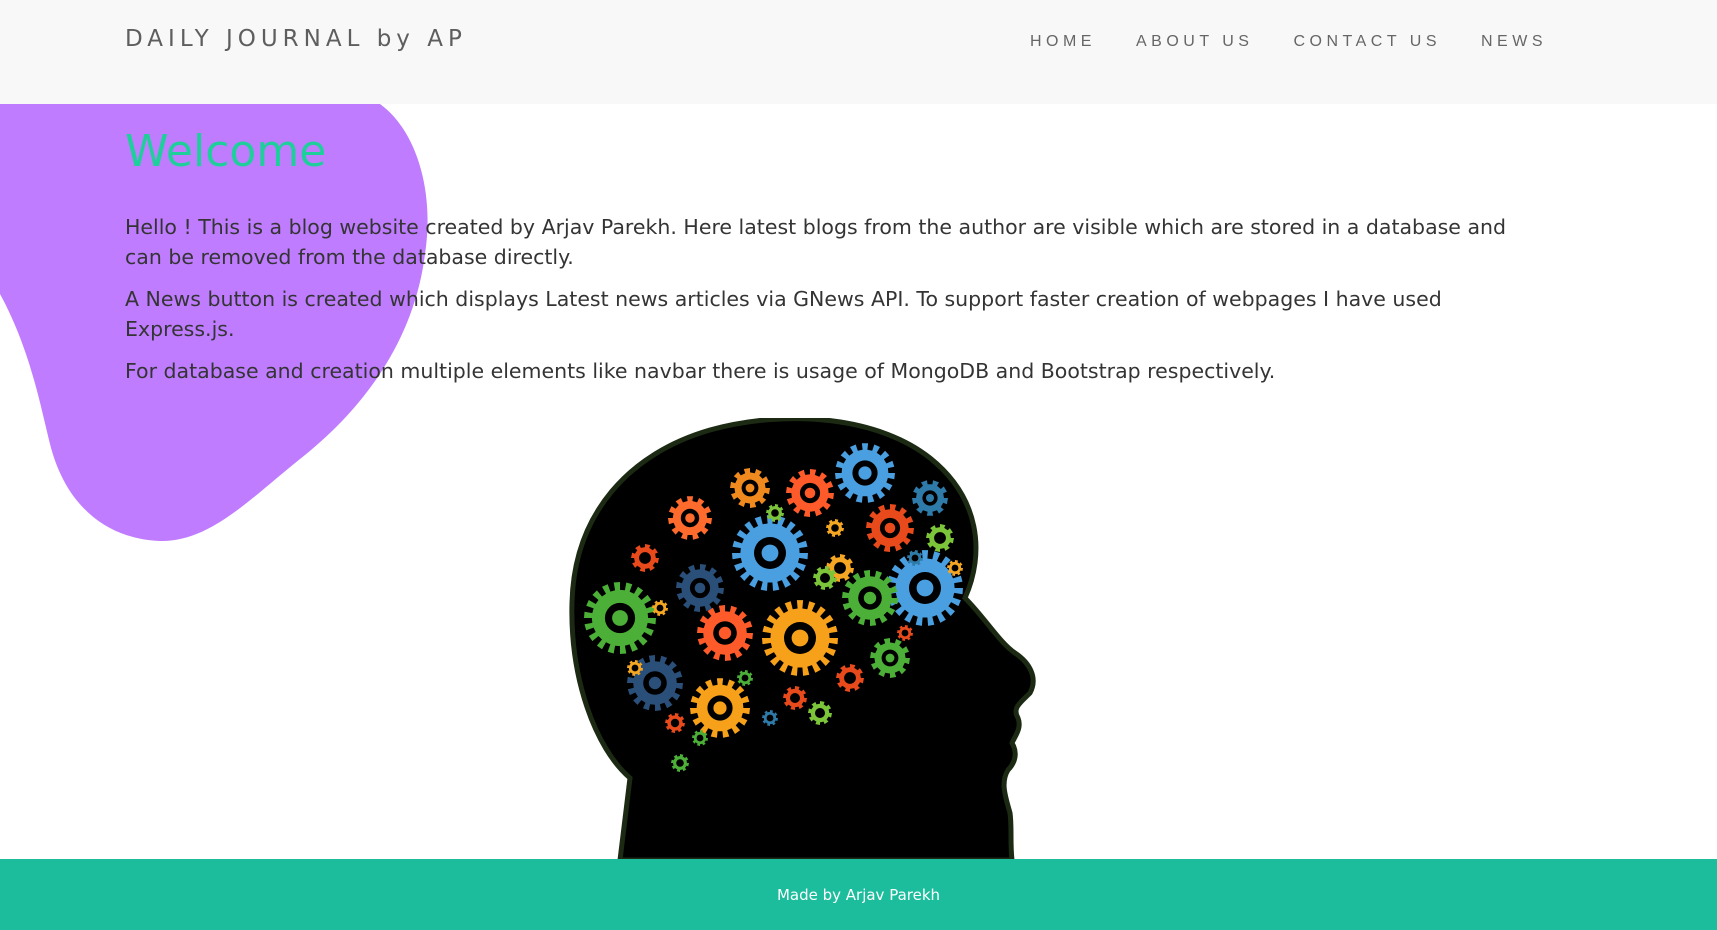 The height and width of the screenshot is (930, 1717). I want to click on brand-link: DAILY JOURNAL by AP, so click(296, 39).